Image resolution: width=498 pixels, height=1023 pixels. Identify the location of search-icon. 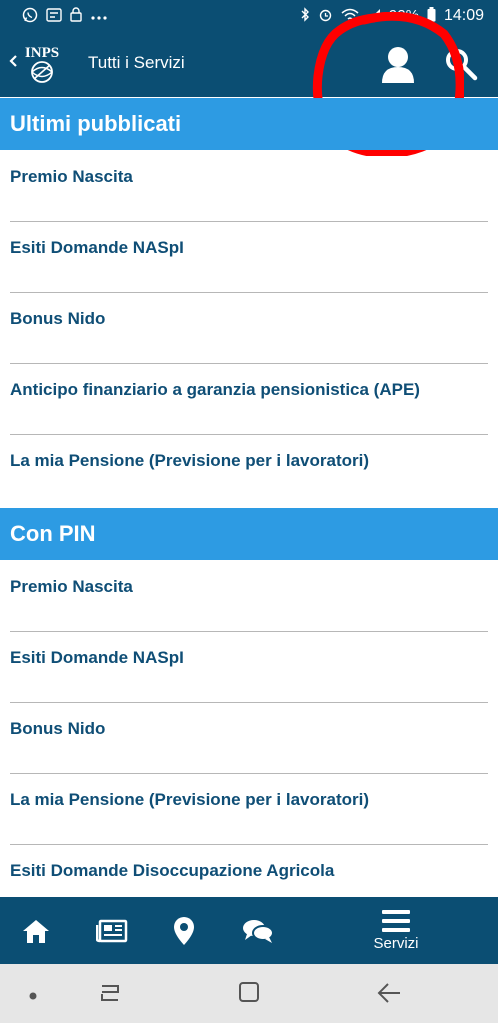
(462, 65).